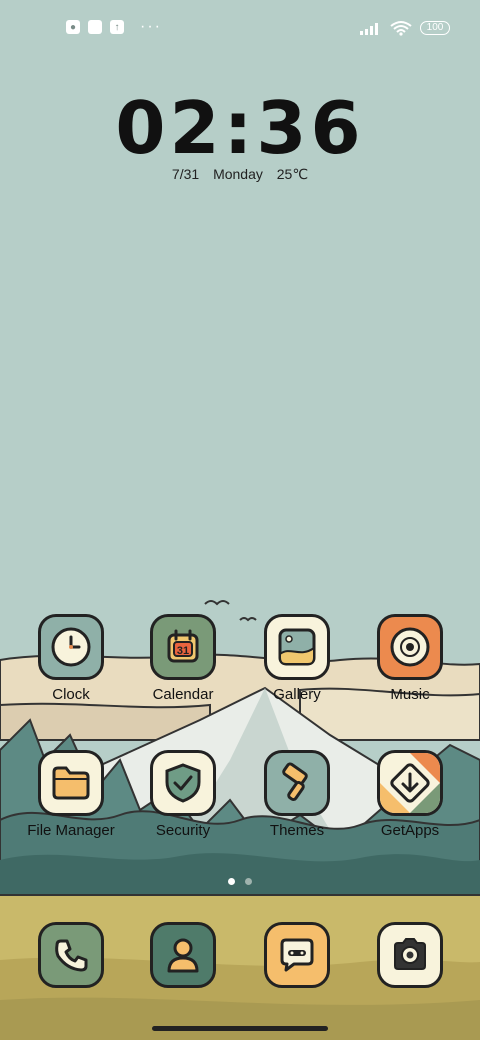 Image resolution: width=480 pixels, height=1040 pixels. I want to click on clock-date: 7/31, so click(185, 174).